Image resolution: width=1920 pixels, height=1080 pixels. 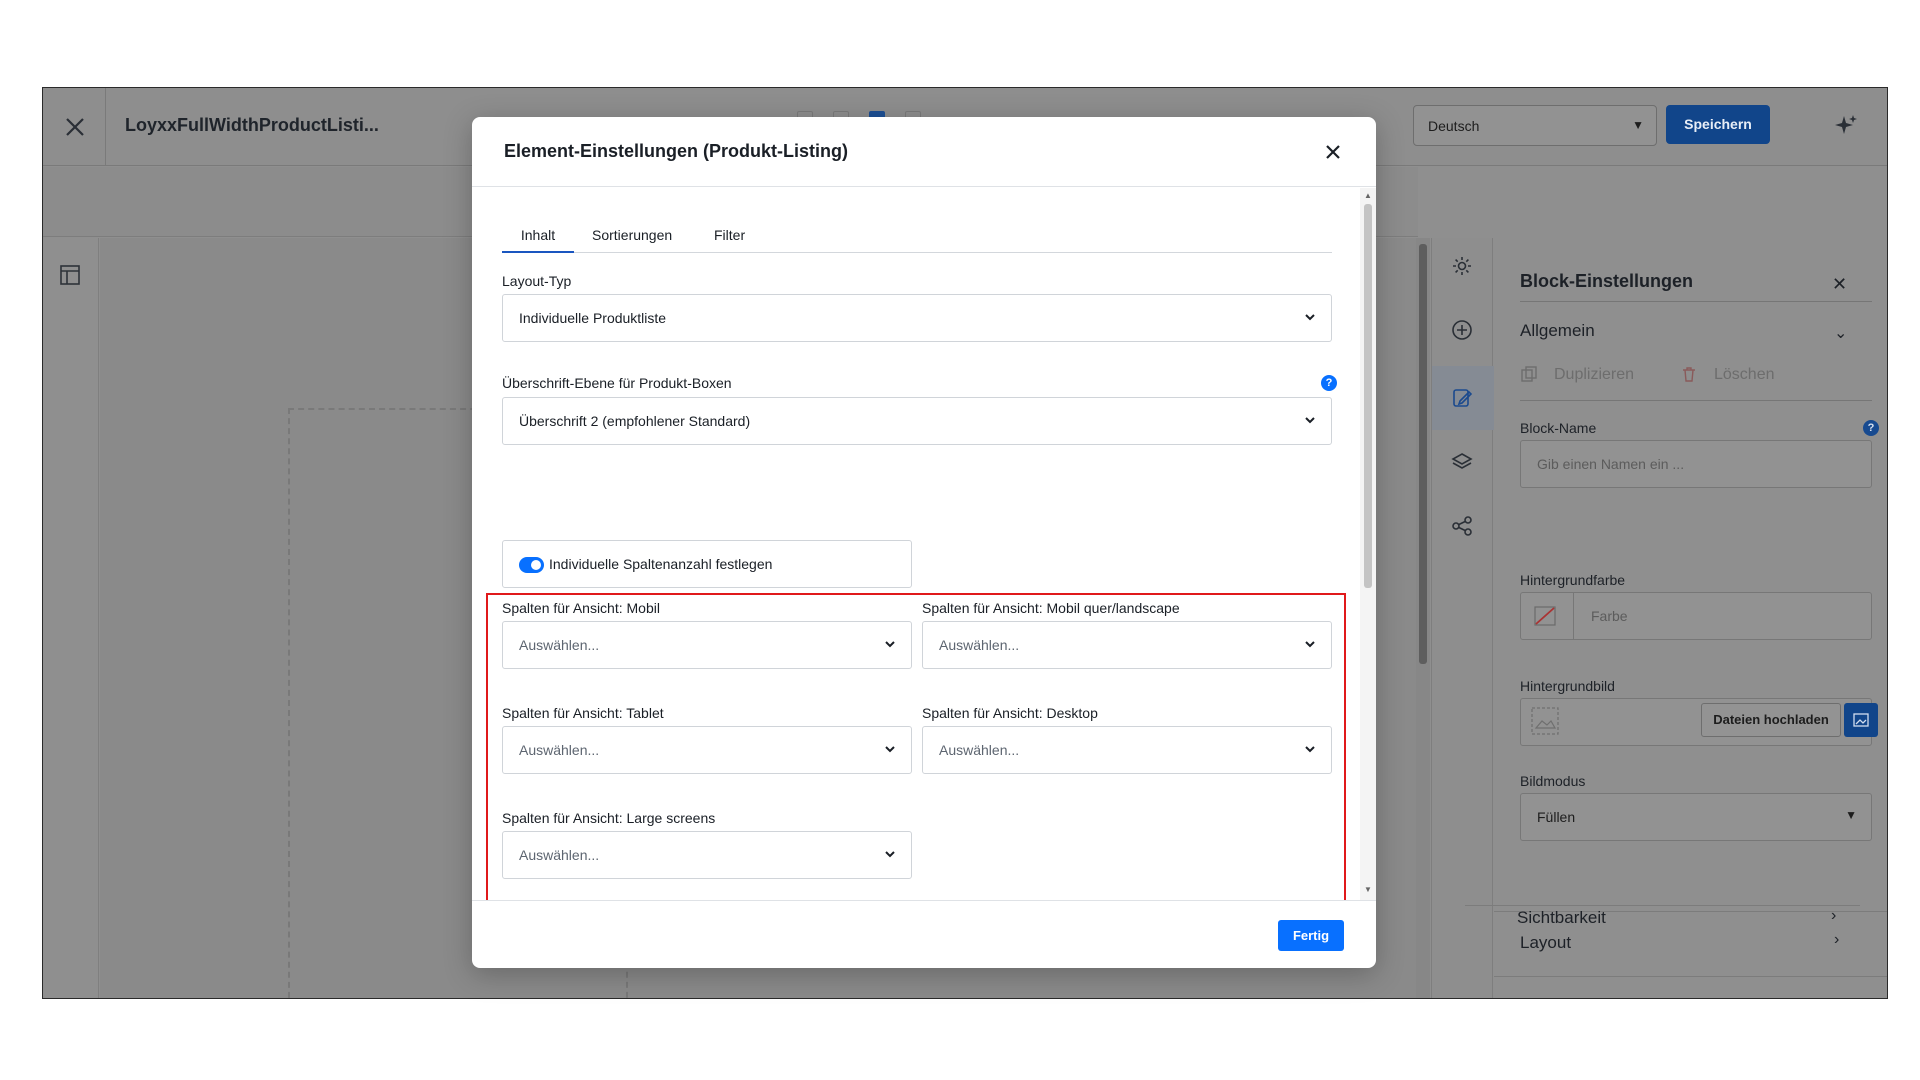 I want to click on custom-columns-toggle: Individuelle Spaltenanzahl festlegen, so click(x=707, y=564).